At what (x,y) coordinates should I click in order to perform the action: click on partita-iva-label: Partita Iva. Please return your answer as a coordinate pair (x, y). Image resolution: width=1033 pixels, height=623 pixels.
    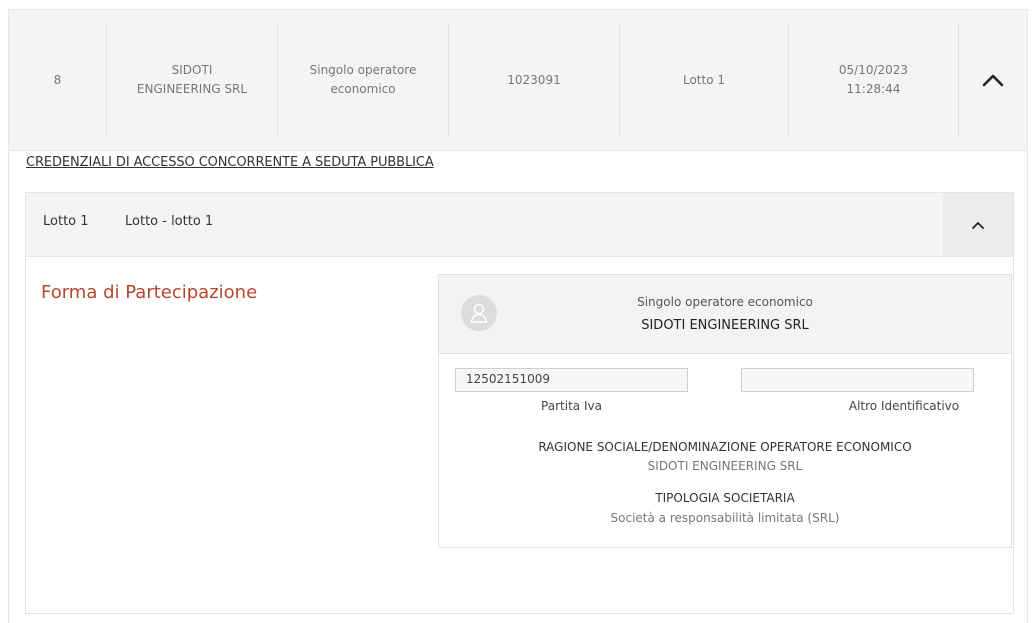
    Looking at the image, I should click on (571, 406).